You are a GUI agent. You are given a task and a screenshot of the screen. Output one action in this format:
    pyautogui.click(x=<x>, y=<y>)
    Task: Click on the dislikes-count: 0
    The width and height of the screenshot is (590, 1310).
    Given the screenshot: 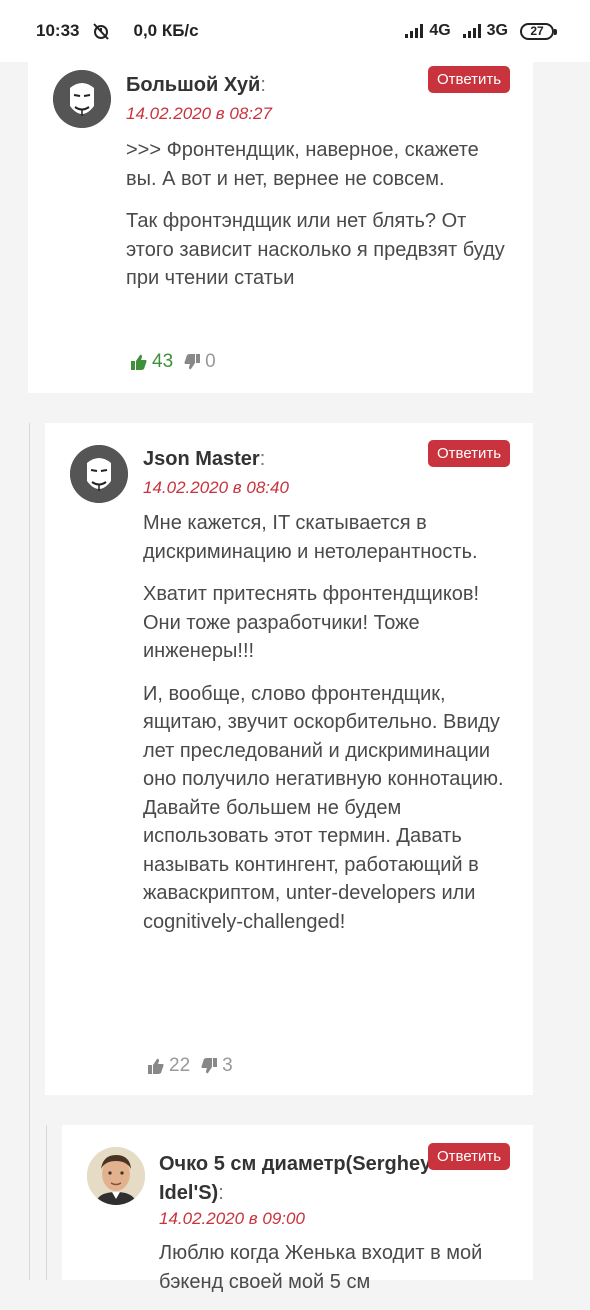 What is the action you would take?
    pyautogui.click(x=210, y=361)
    